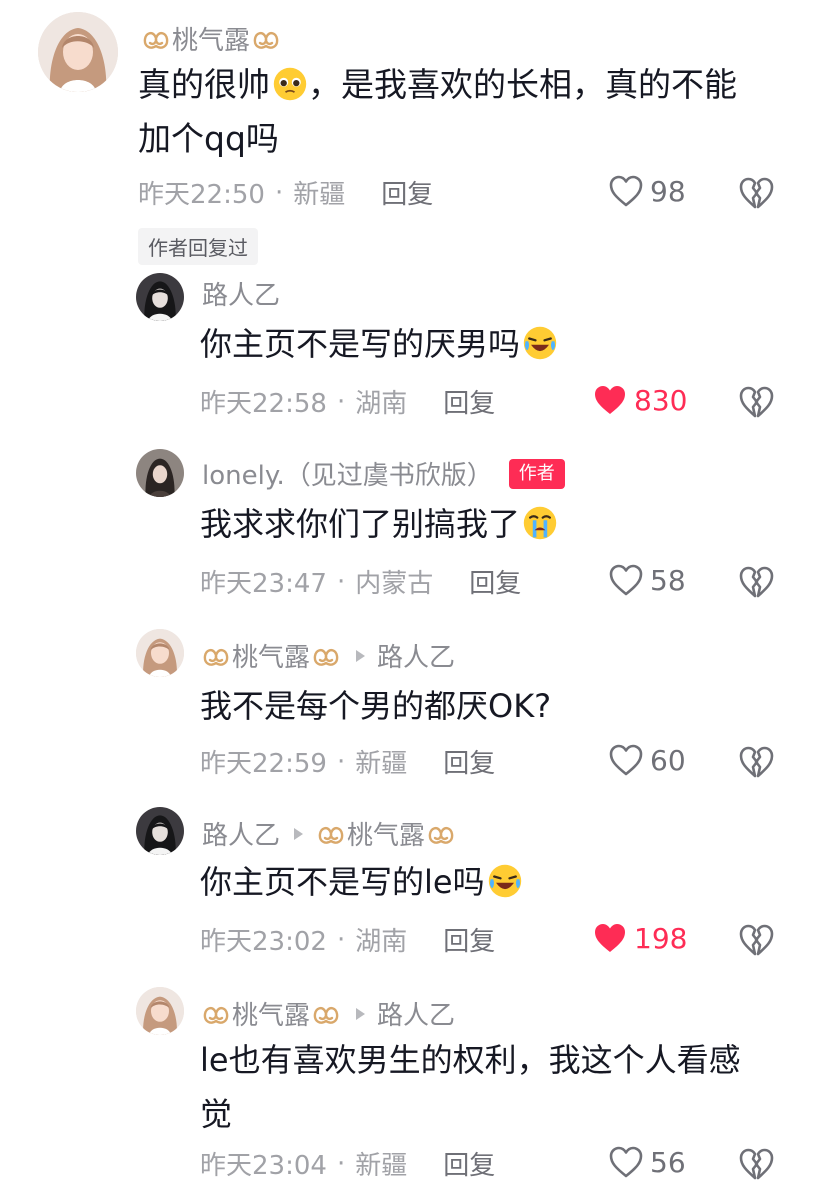 This screenshot has height=1200, width=816. Describe the element at coordinates (347, 401) in the screenshot. I see `reply-meta: 昨天22:58 · 湖南 回复` at that location.